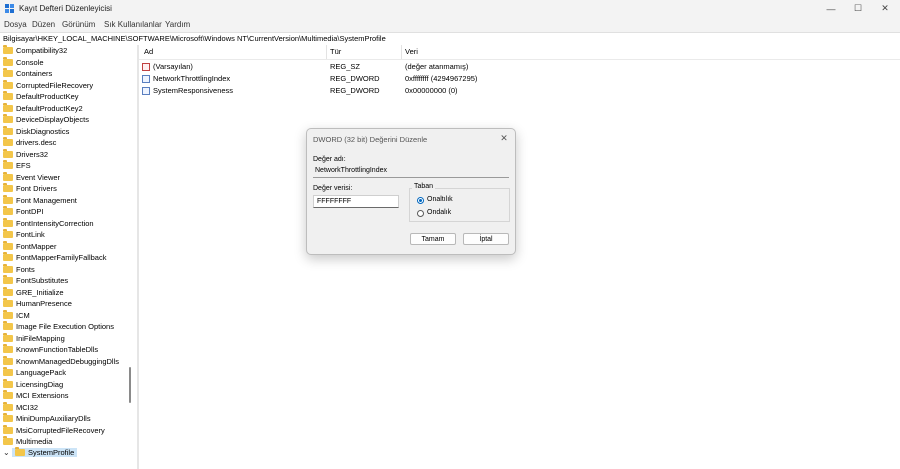 The image size is (900, 469). What do you see at coordinates (420, 213) in the screenshot?
I see `radio-decimal` at bounding box center [420, 213].